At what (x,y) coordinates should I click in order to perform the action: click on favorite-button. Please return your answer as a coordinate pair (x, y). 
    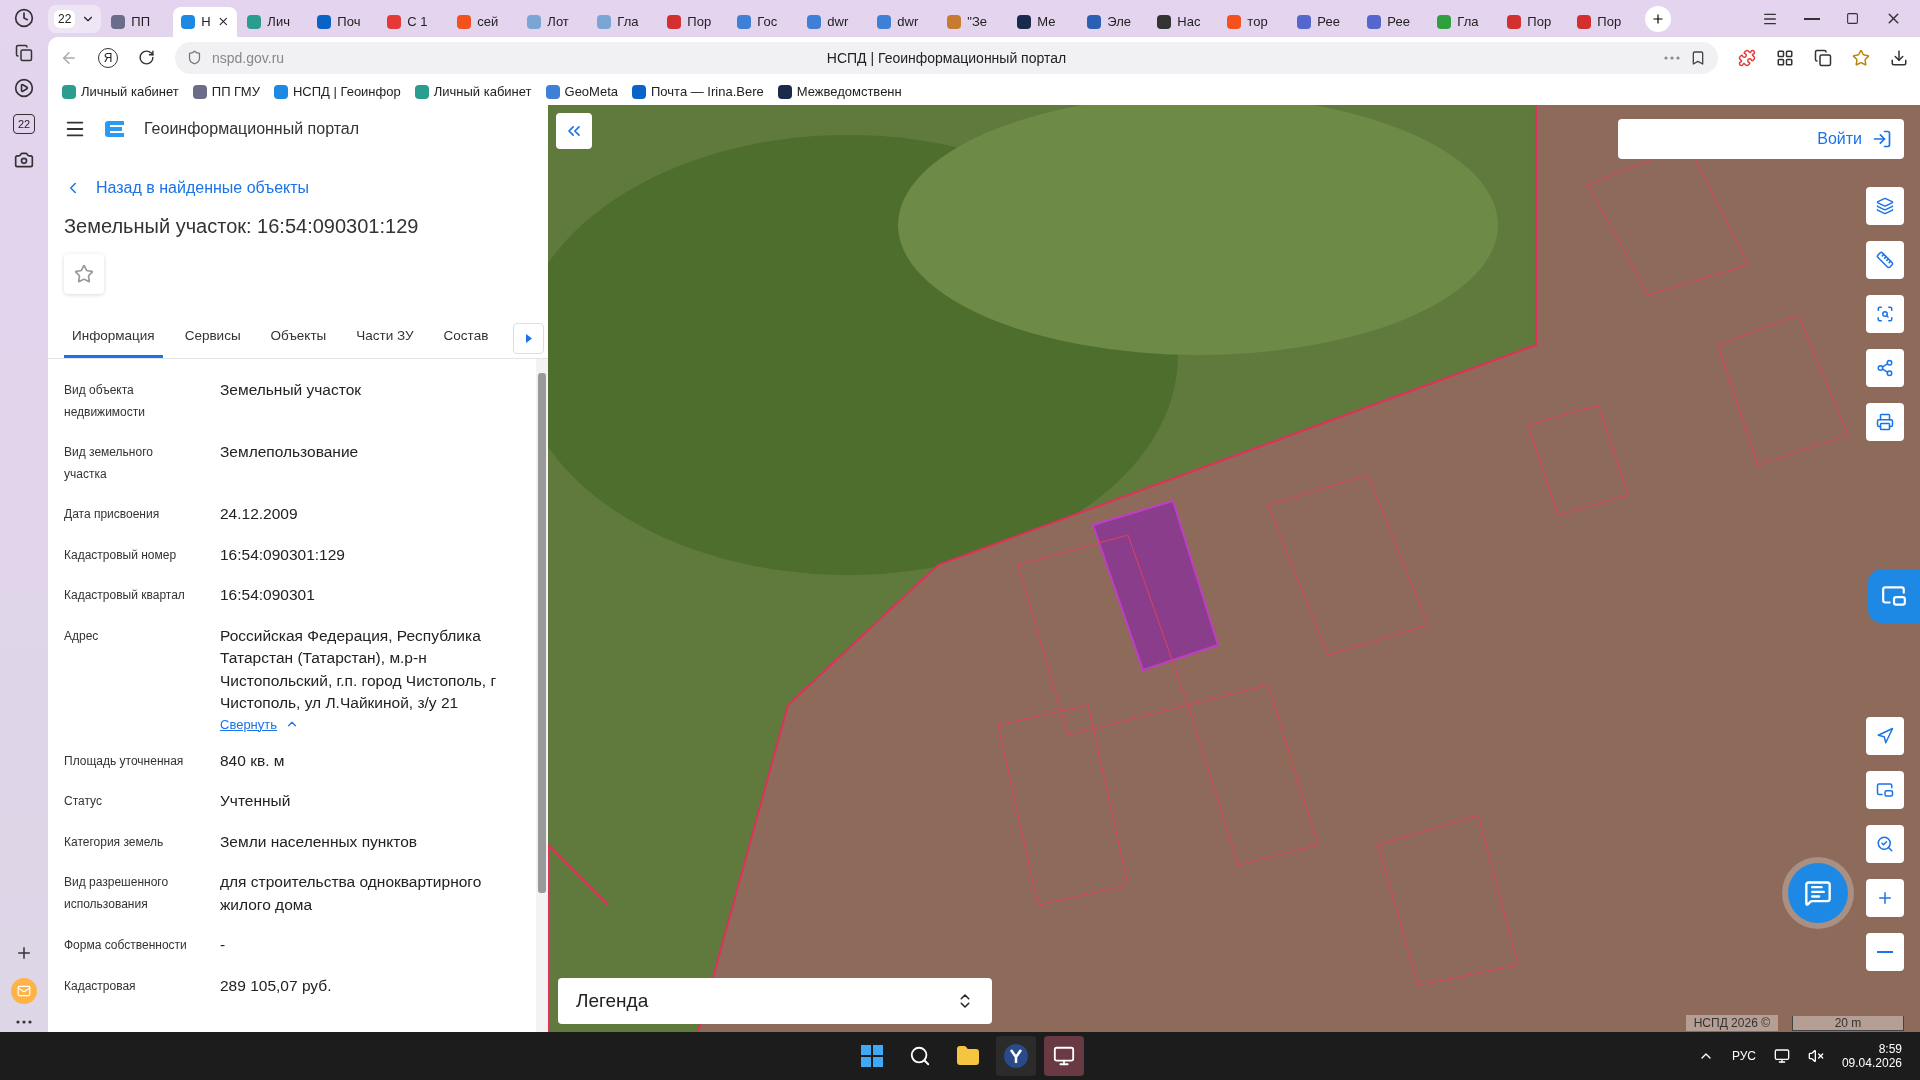
    Looking at the image, I should click on (84, 274).